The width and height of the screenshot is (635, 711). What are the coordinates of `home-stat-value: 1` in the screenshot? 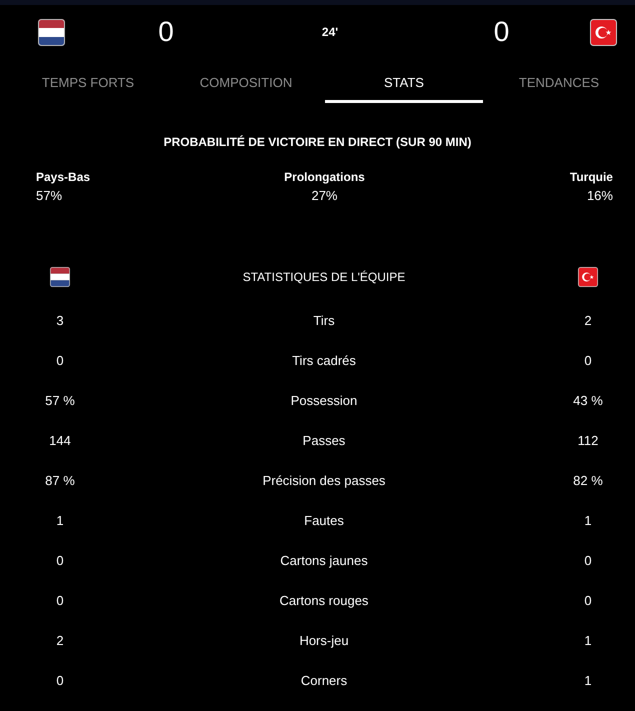 It's located at (60, 521).